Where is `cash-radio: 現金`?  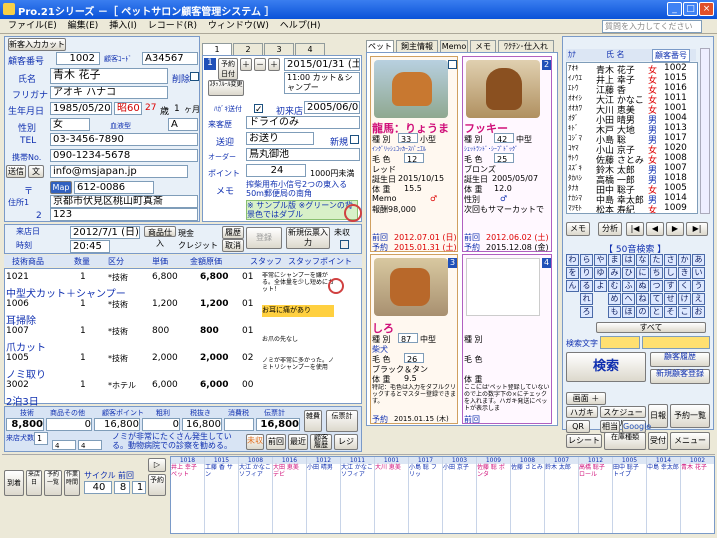
cash-radio: 現金 is located at coordinates (186, 233).